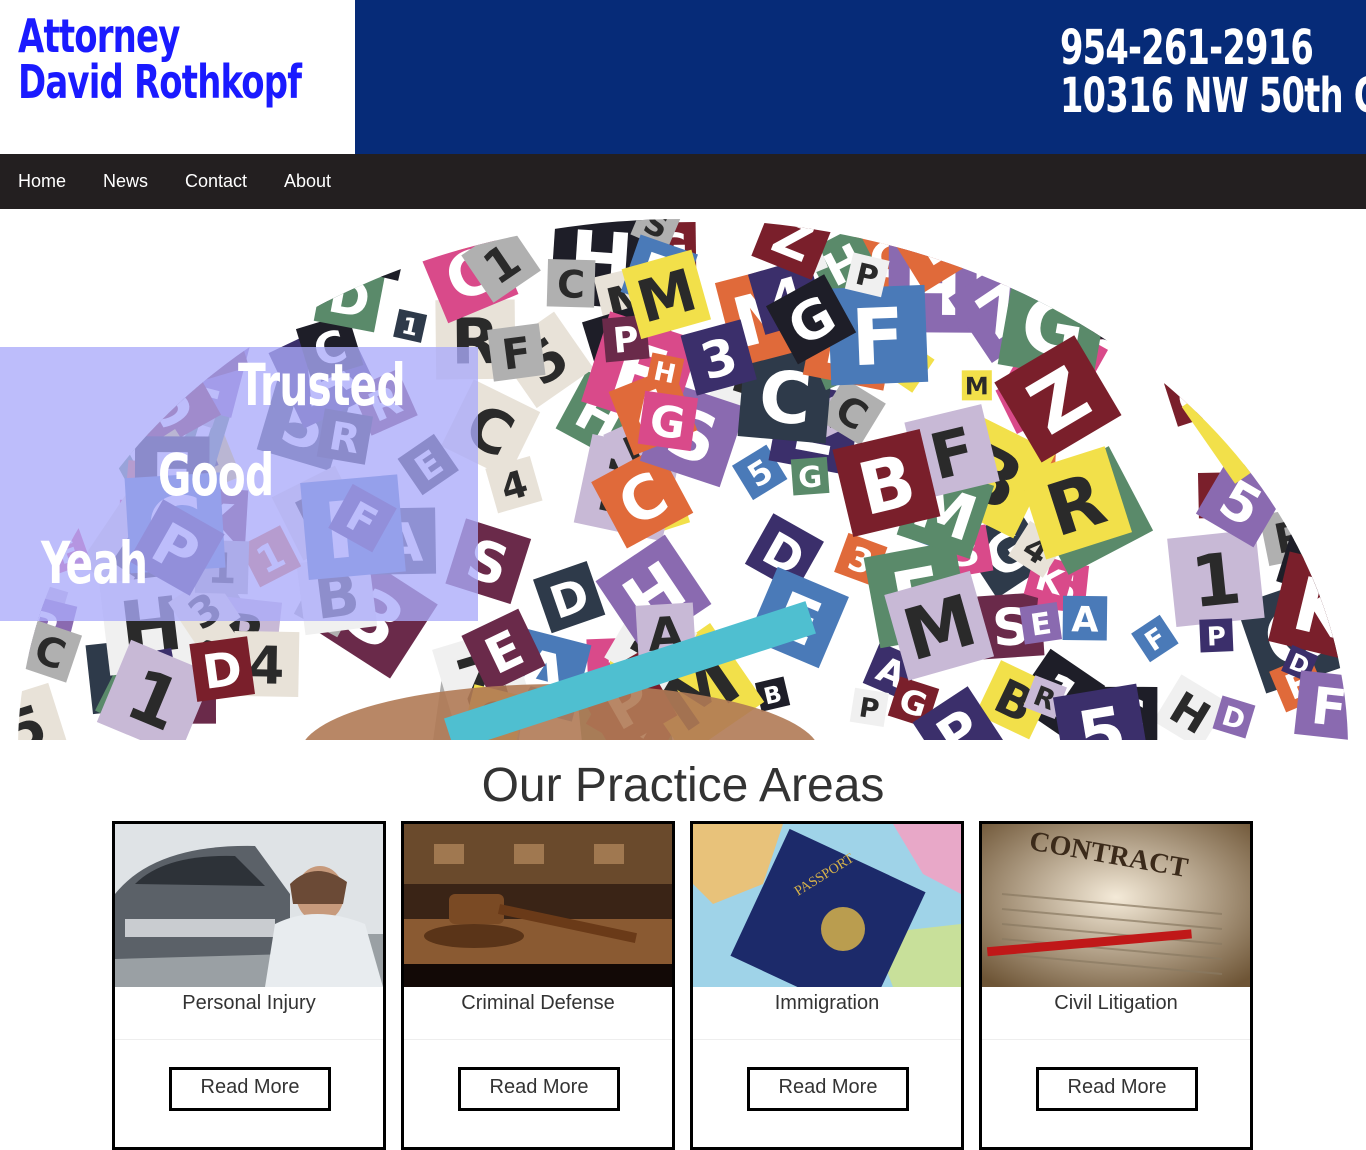 The width and height of the screenshot is (1366, 1150). What do you see at coordinates (1286, 486) in the screenshot?
I see `collage-tile: R` at bounding box center [1286, 486].